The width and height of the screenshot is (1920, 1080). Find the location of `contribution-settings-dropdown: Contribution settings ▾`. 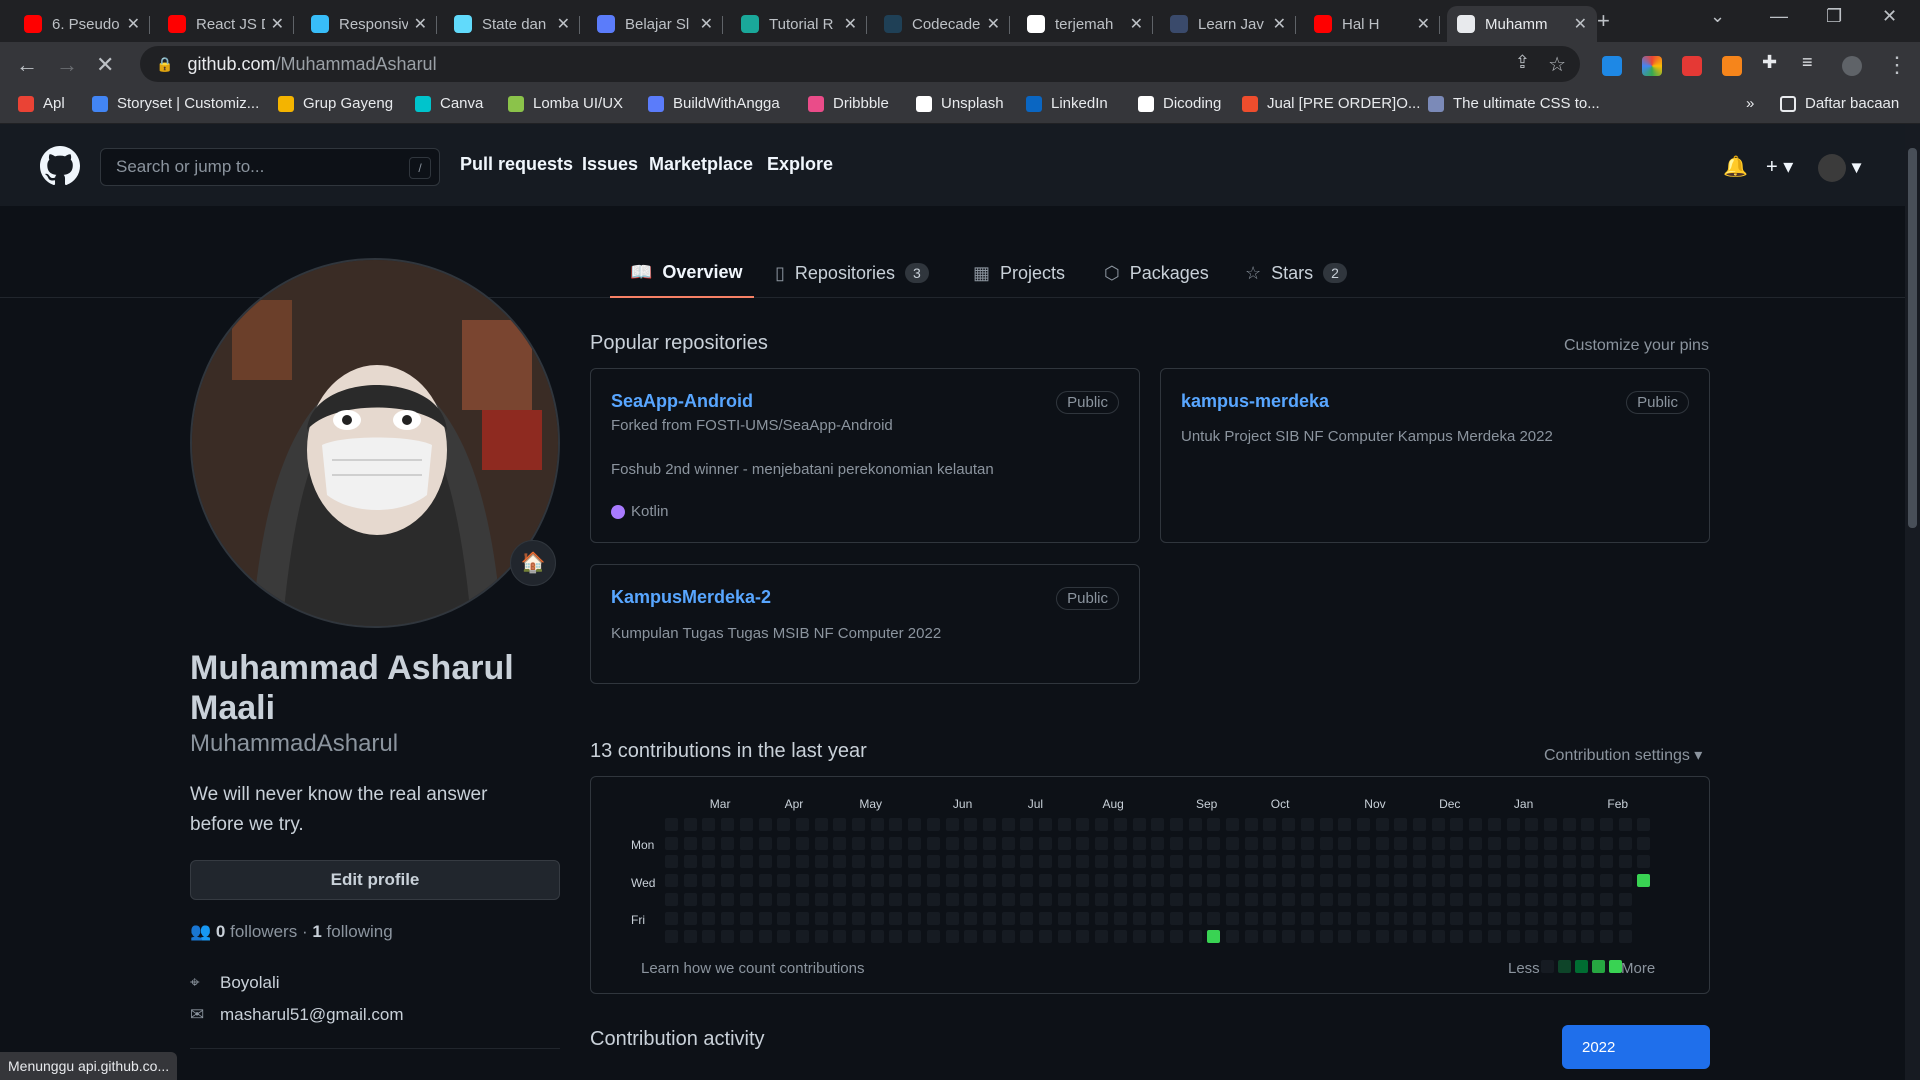

contribution-settings-dropdown: Contribution settings ▾ is located at coordinates (1623, 755).